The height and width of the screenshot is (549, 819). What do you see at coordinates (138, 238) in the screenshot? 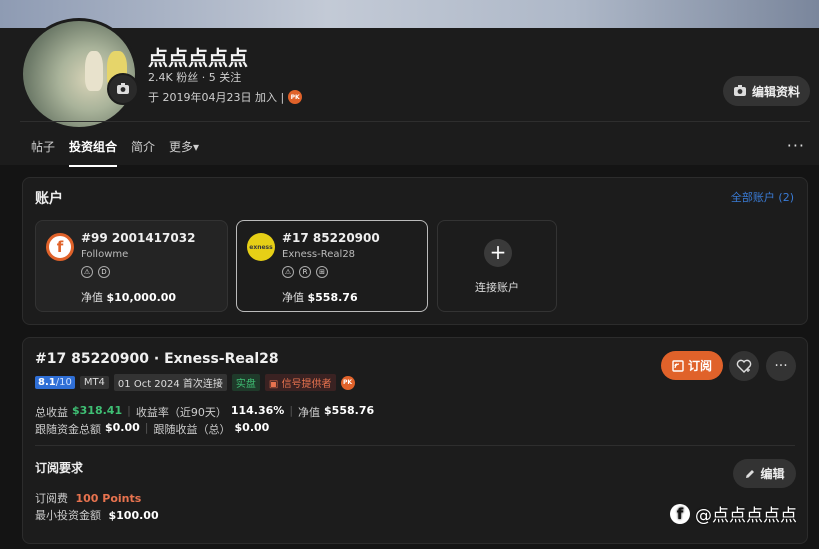
I see `account-number: #99 2001417032` at bounding box center [138, 238].